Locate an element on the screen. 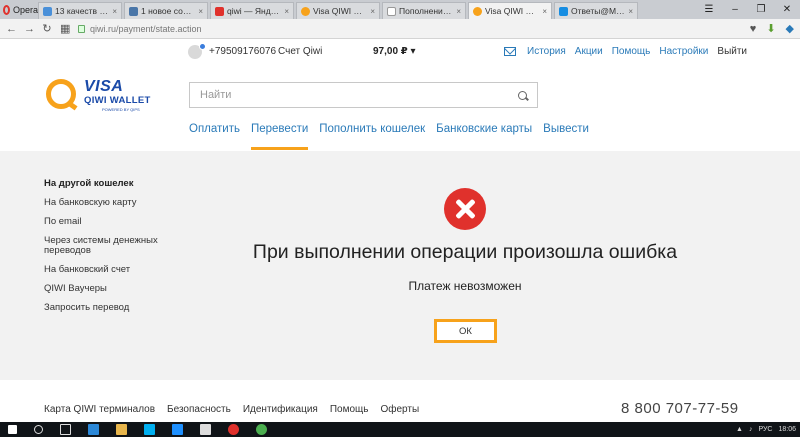 The height and width of the screenshot is (437, 800). volume-icon: ♪ is located at coordinates (751, 429).